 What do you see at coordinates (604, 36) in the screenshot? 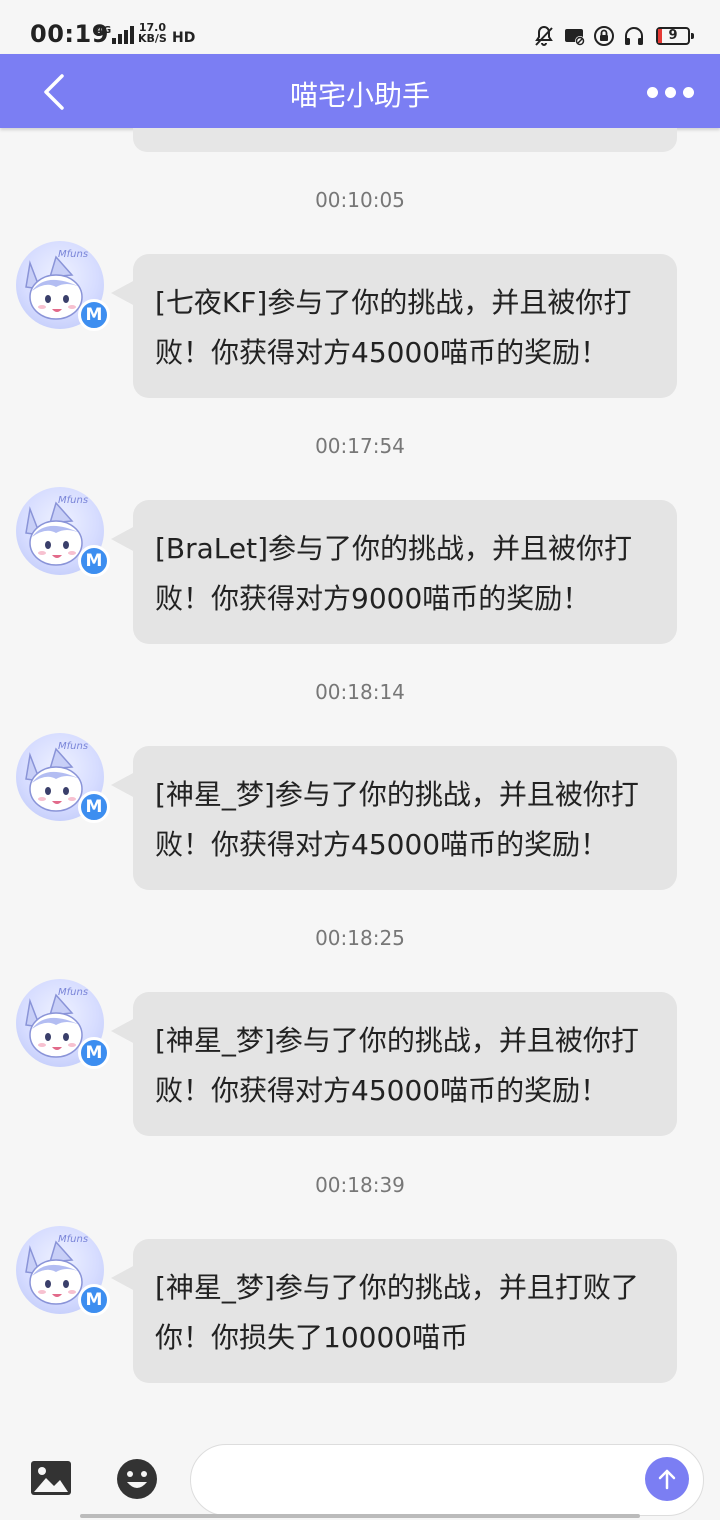
I see `vpn-lock-icon` at bounding box center [604, 36].